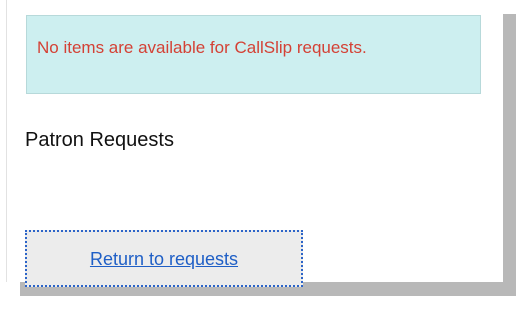 The image size is (522, 316). What do you see at coordinates (99, 140) in the screenshot?
I see `page-title: Patron Requests` at bounding box center [99, 140].